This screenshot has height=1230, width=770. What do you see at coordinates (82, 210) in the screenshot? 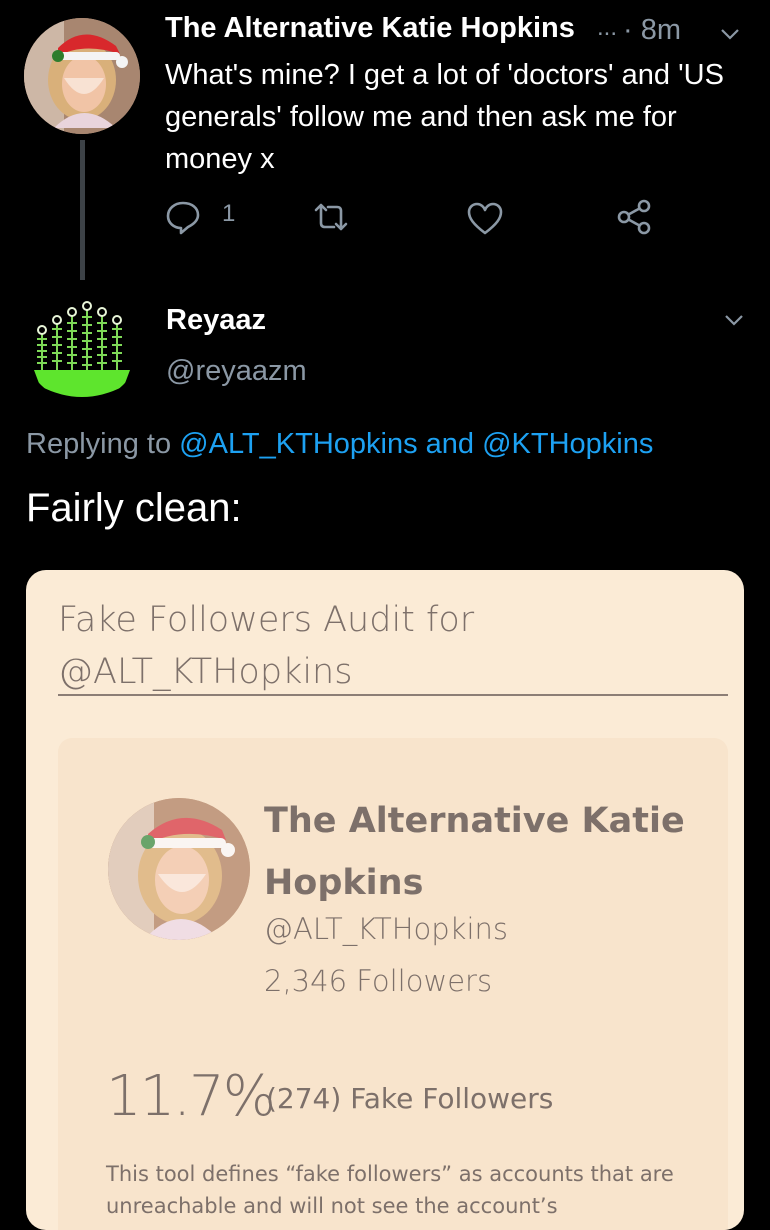
I see `thread-connector-line` at bounding box center [82, 210].